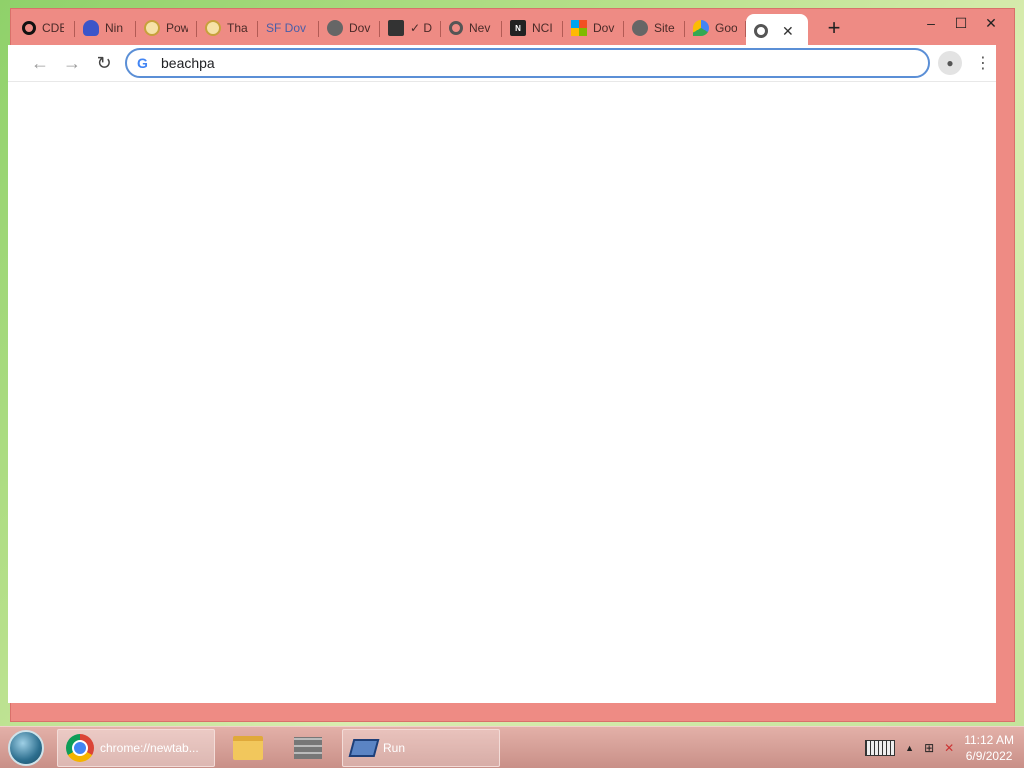  What do you see at coordinates (511, 63) in the screenshot?
I see `address-input` at bounding box center [511, 63].